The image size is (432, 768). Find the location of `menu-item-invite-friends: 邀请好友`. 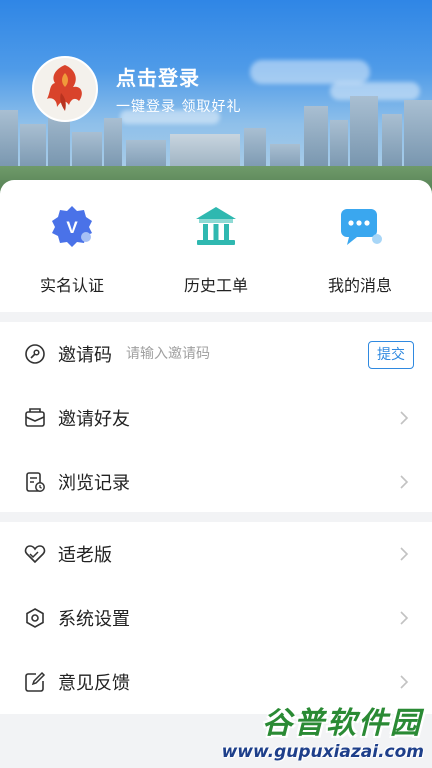

menu-item-invite-friends: 邀请好友 is located at coordinates (216, 418).